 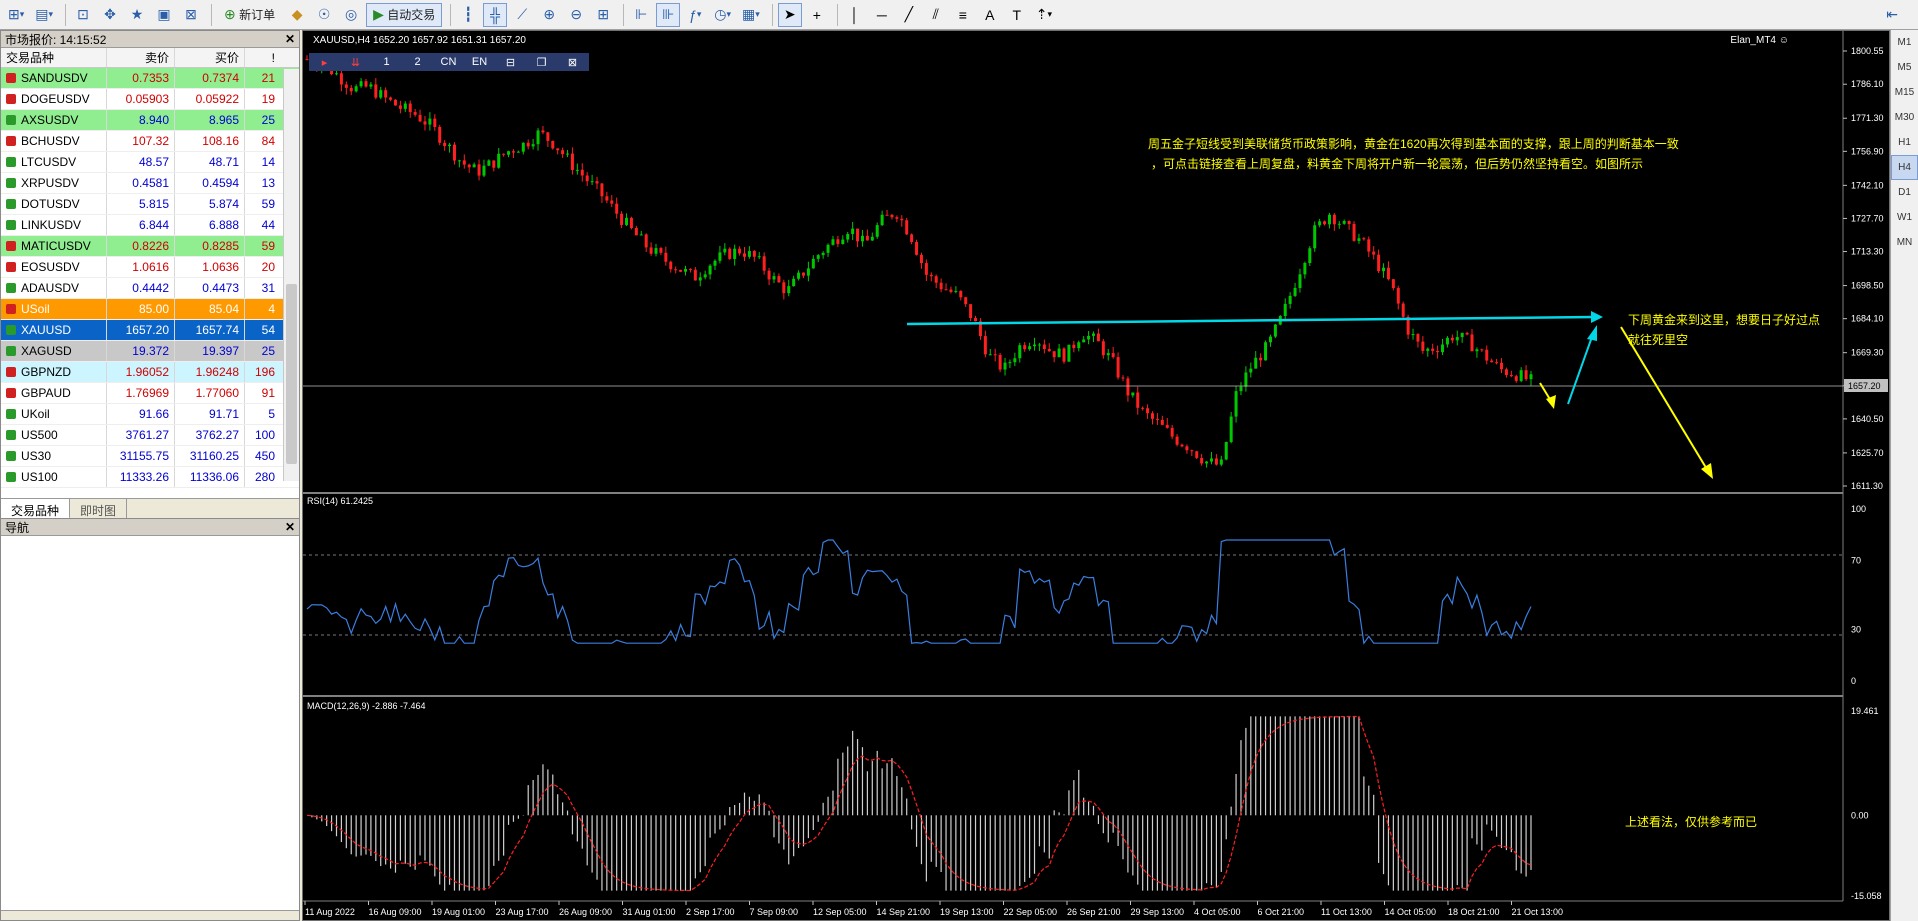 I want to click on minimize-icon: ⊟, so click(x=510, y=62).